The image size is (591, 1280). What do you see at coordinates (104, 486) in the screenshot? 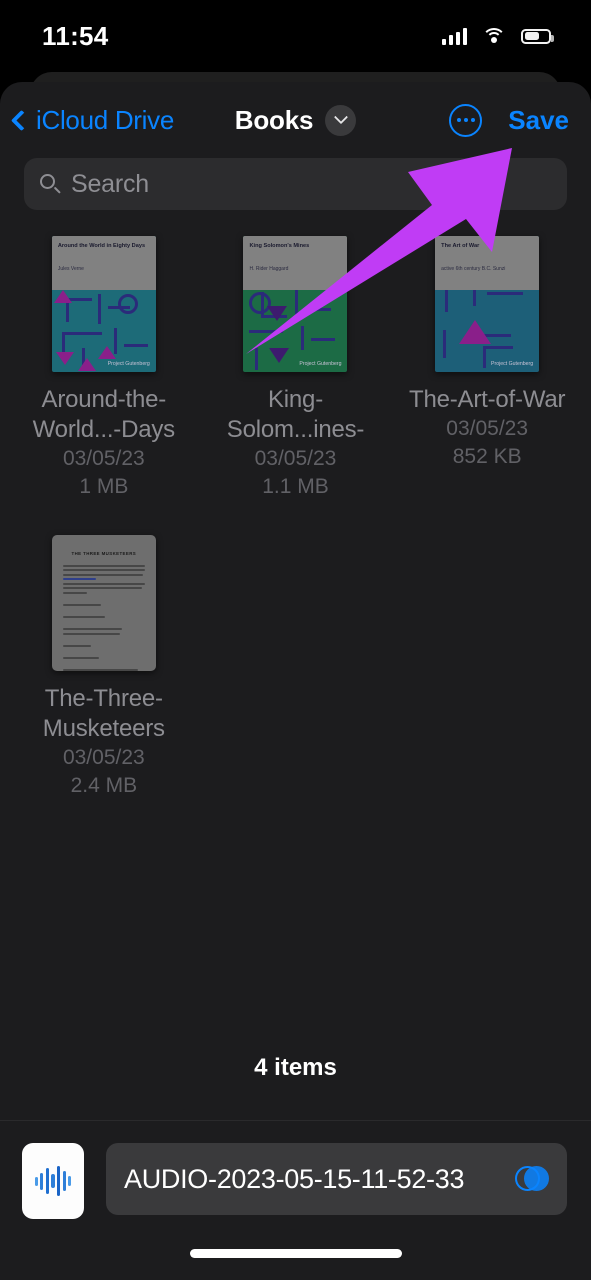
I see `file-size: 1 MB` at bounding box center [104, 486].